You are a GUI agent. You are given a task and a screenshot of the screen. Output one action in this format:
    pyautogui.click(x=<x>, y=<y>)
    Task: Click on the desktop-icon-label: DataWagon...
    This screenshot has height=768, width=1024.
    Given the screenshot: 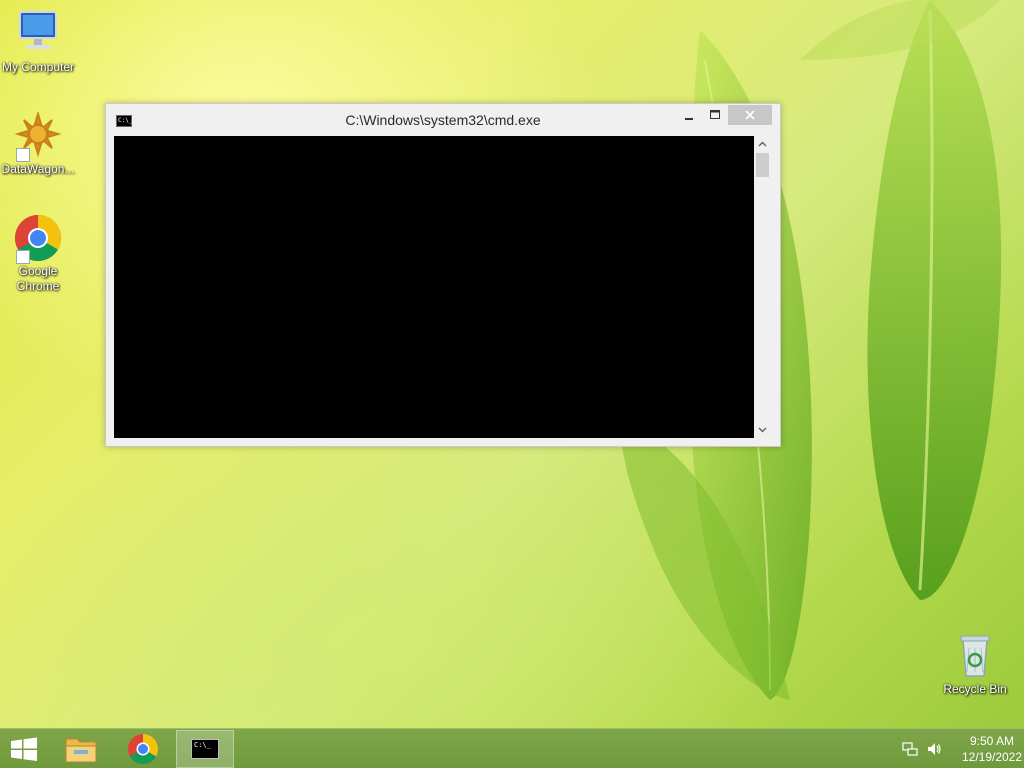 What is the action you would take?
    pyautogui.click(x=38, y=169)
    